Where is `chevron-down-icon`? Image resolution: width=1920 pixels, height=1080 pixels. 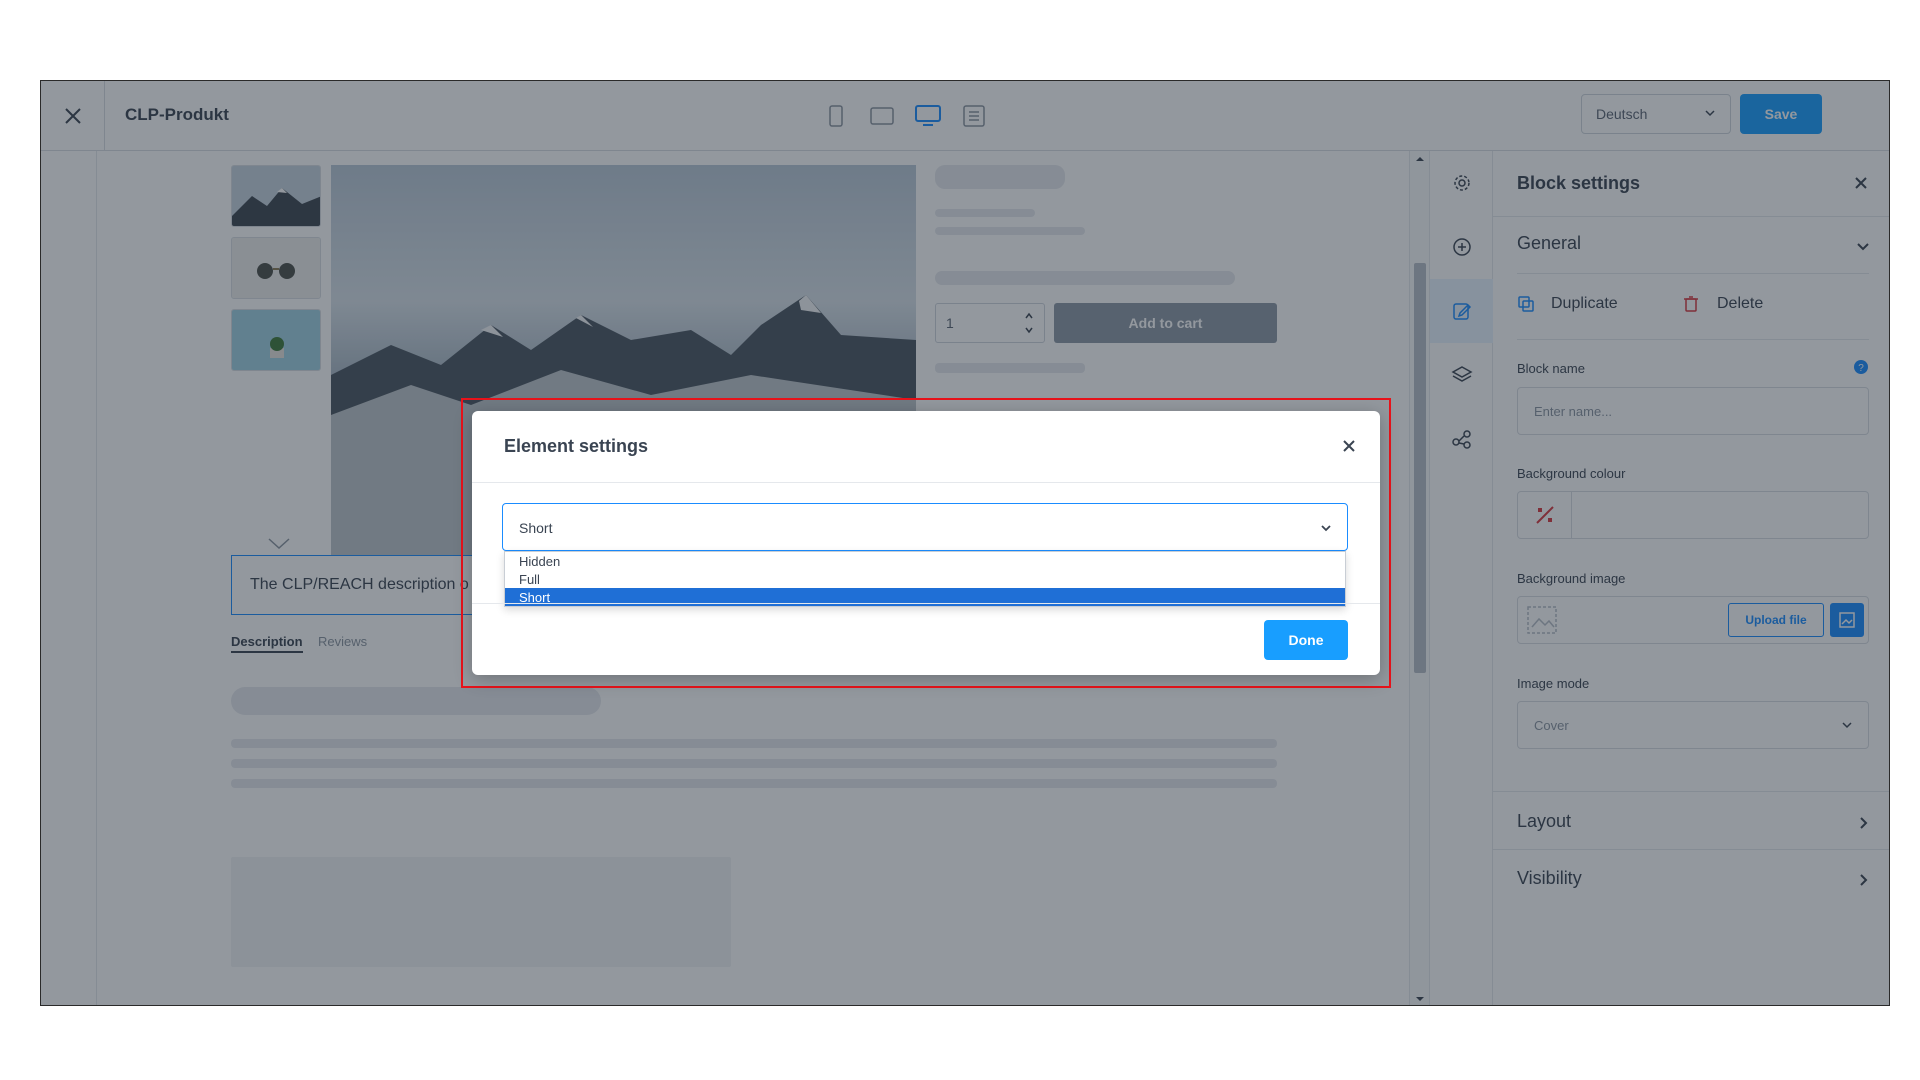 chevron-down-icon is located at coordinates (1326, 528).